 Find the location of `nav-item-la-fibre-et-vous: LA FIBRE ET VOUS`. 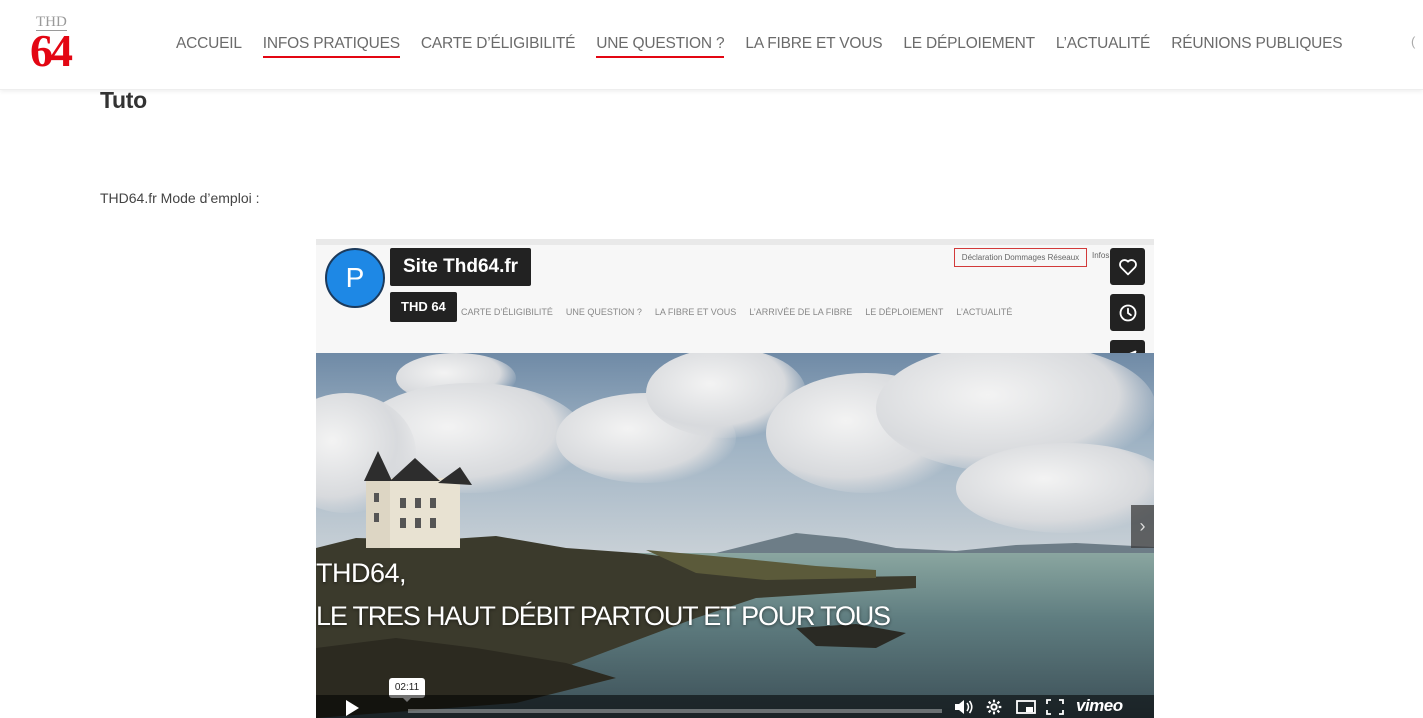

nav-item-la-fibre-et-vous: LA FIBRE ET VOUS is located at coordinates (813, 46).